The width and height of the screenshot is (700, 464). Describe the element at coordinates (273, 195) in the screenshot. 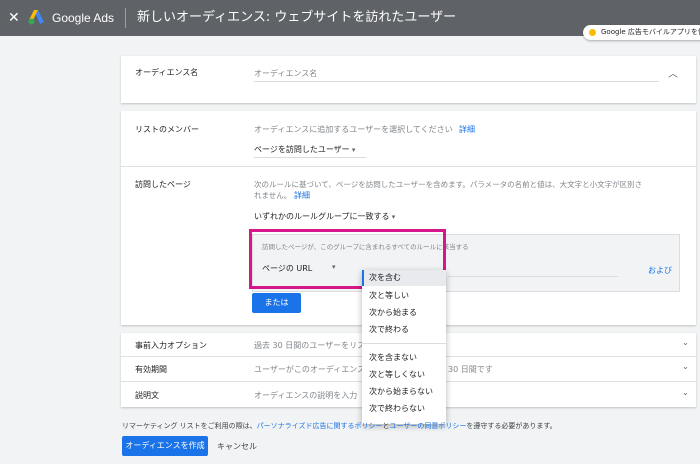

I see `visited-pages-description-2: れません。` at that location.